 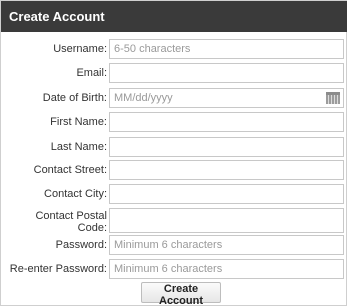 I want to click on email-label: Email:, so click(x=91, y=73).